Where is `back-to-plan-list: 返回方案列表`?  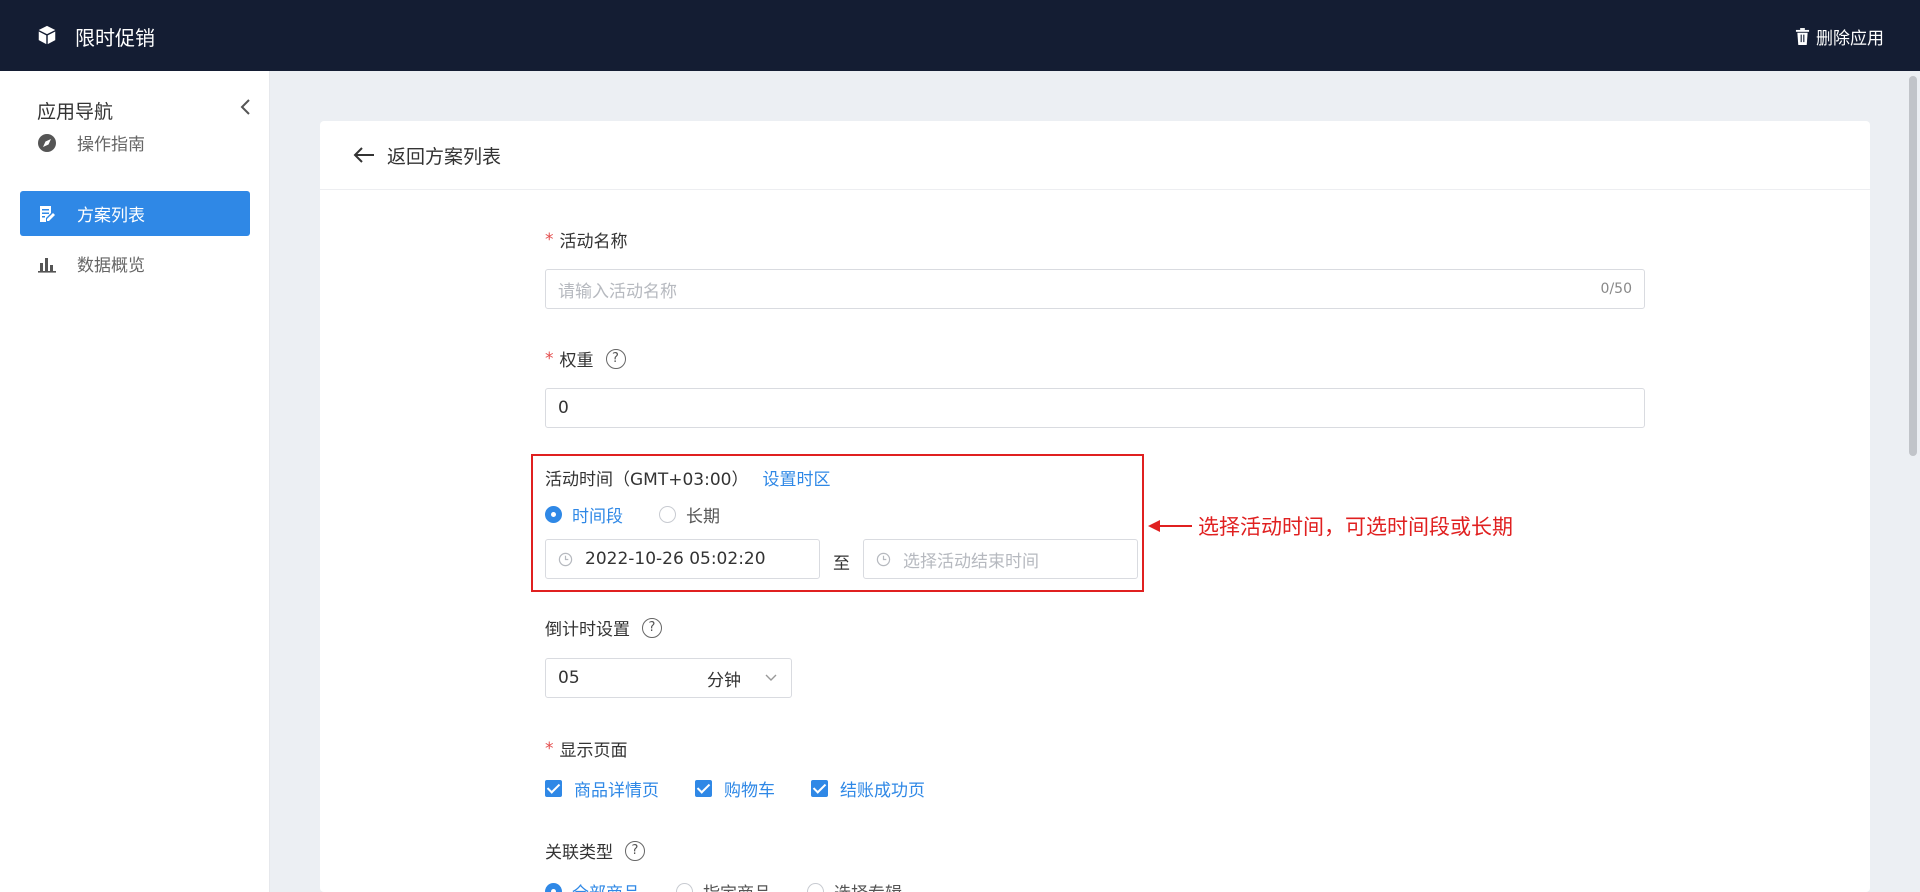
back-to-plan-list: 返回方案列表 is located at coordinates (1095, 155).